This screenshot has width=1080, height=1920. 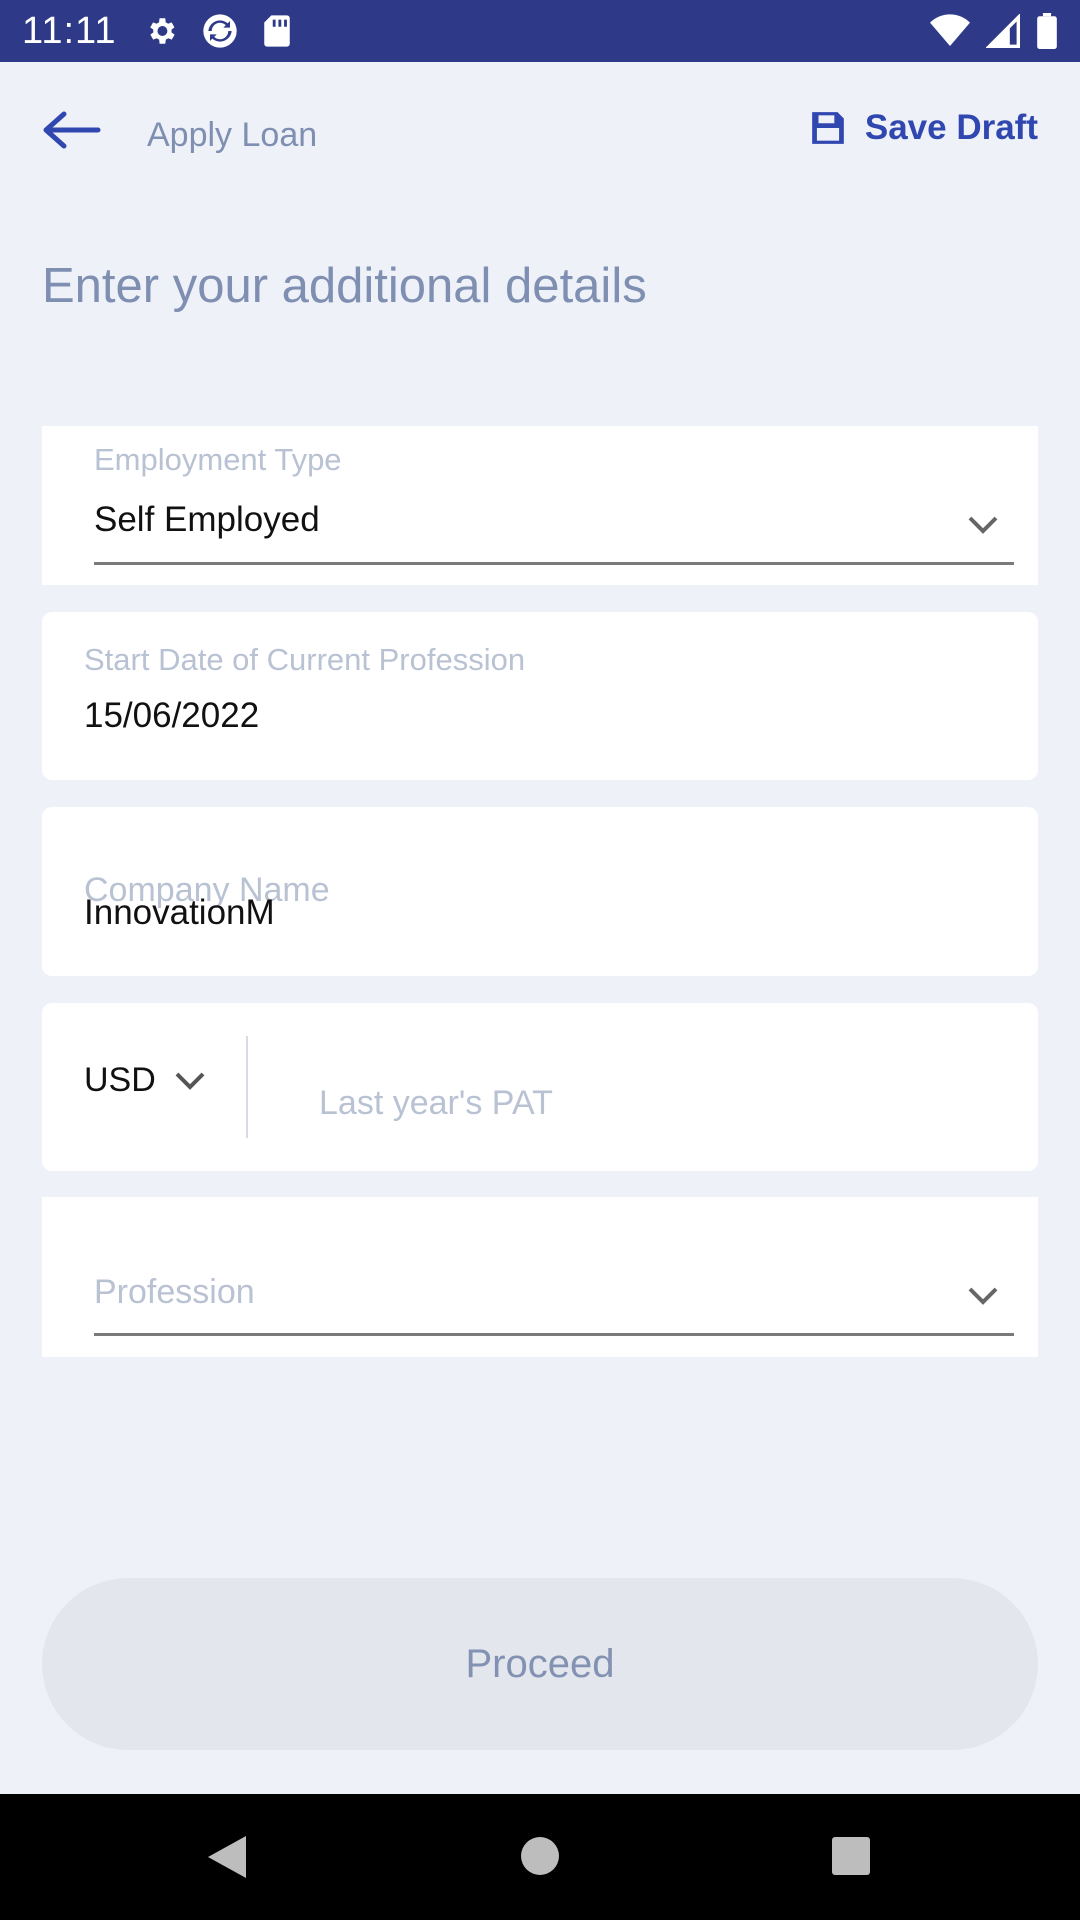 I want to click on currency-divider, so click(x=247, y=1087).